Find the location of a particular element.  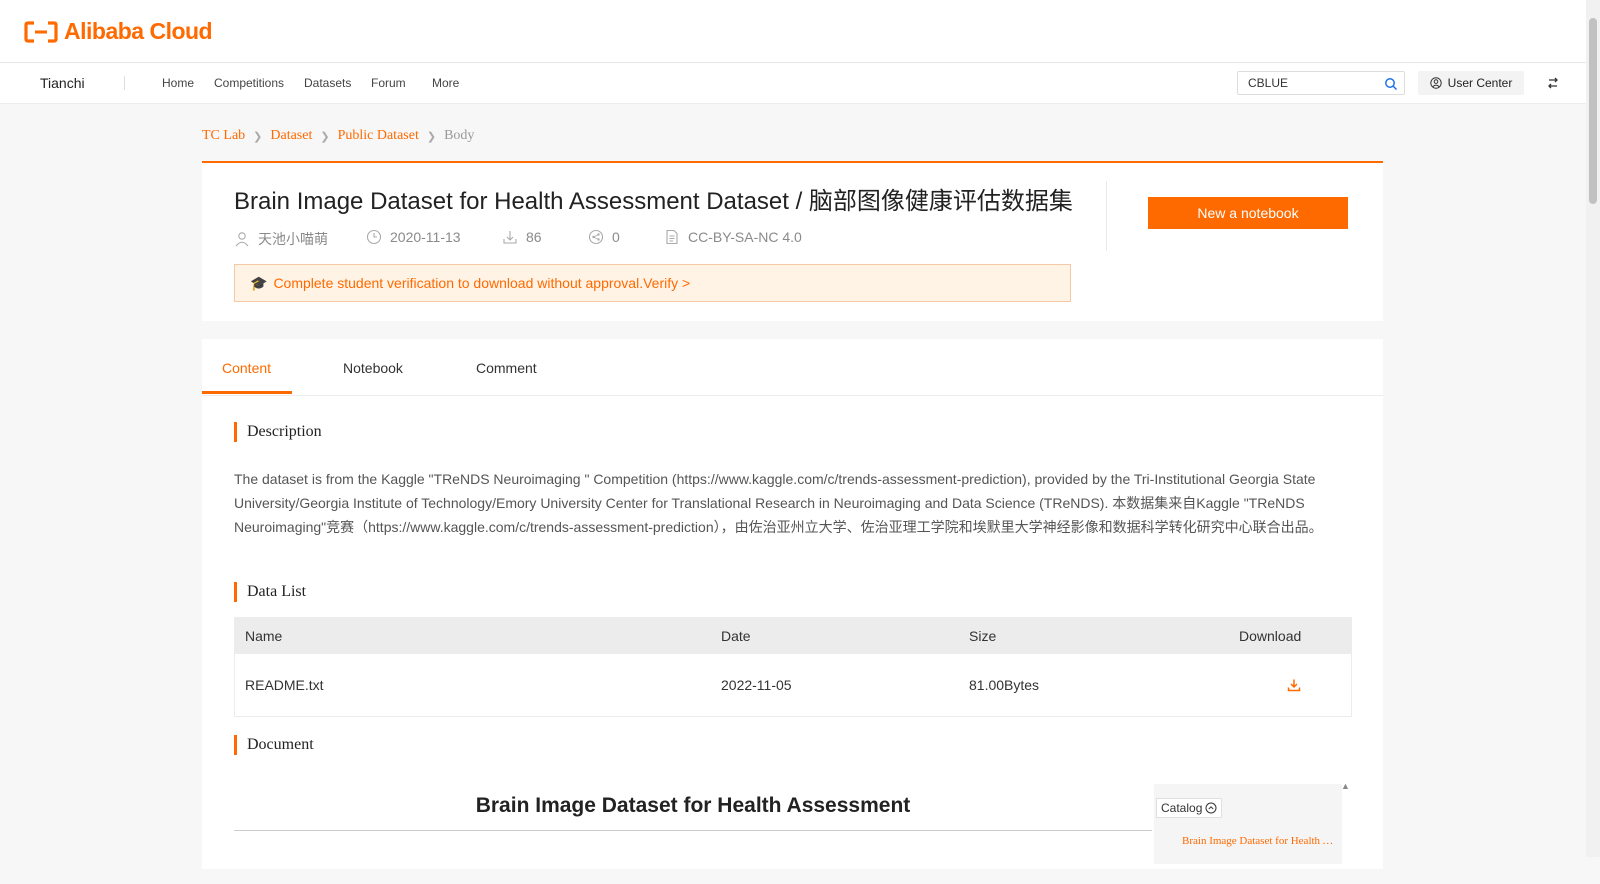

graduation-cap-icon: 🎓 is located at coordinates (259, 282).